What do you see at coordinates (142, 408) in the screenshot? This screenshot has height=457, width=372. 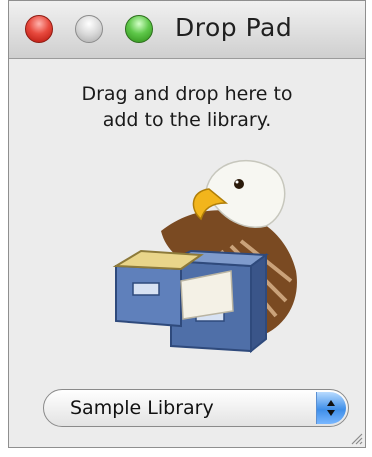 I see `library-select-value: Sample Library` at bounding box center [142, 408].